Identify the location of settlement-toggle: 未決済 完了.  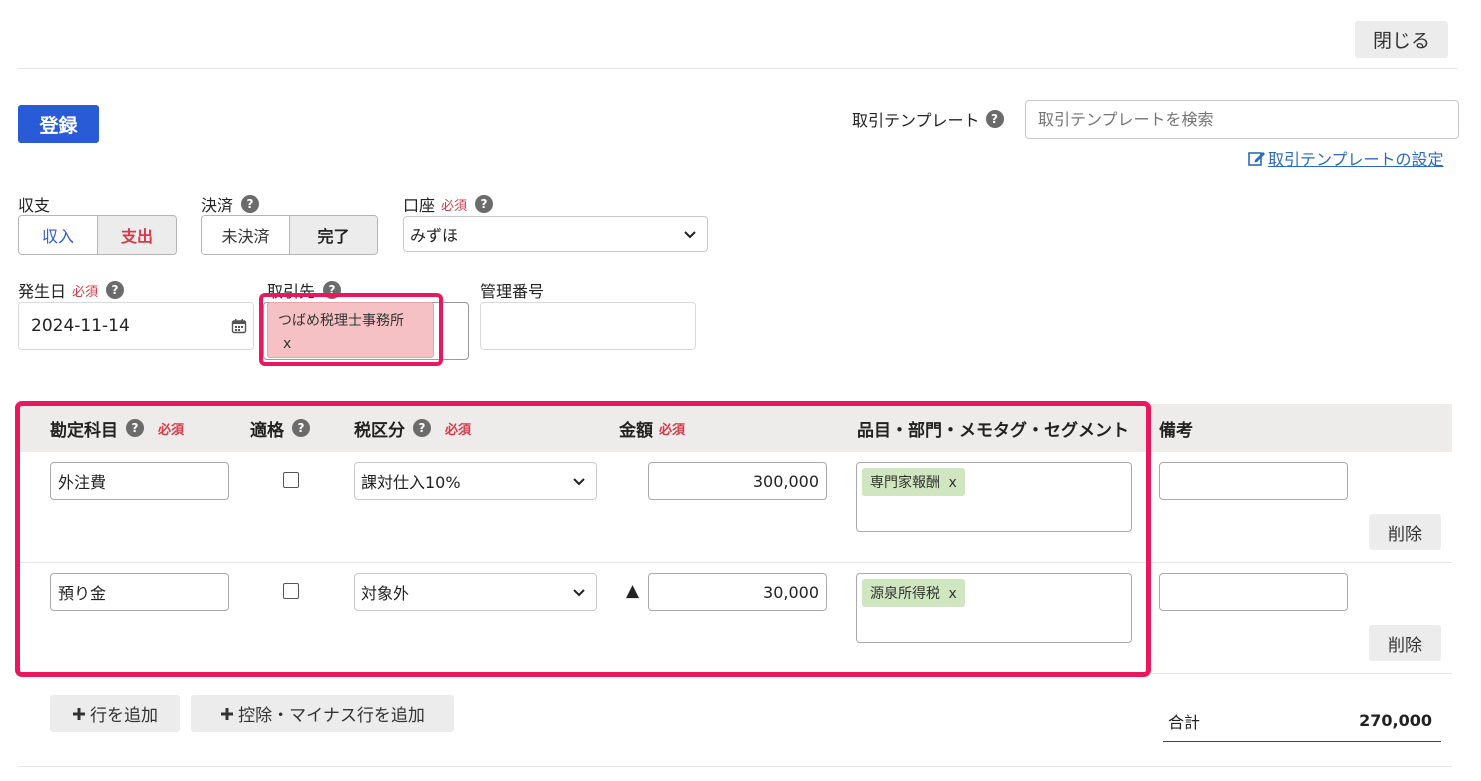
(289, 235).